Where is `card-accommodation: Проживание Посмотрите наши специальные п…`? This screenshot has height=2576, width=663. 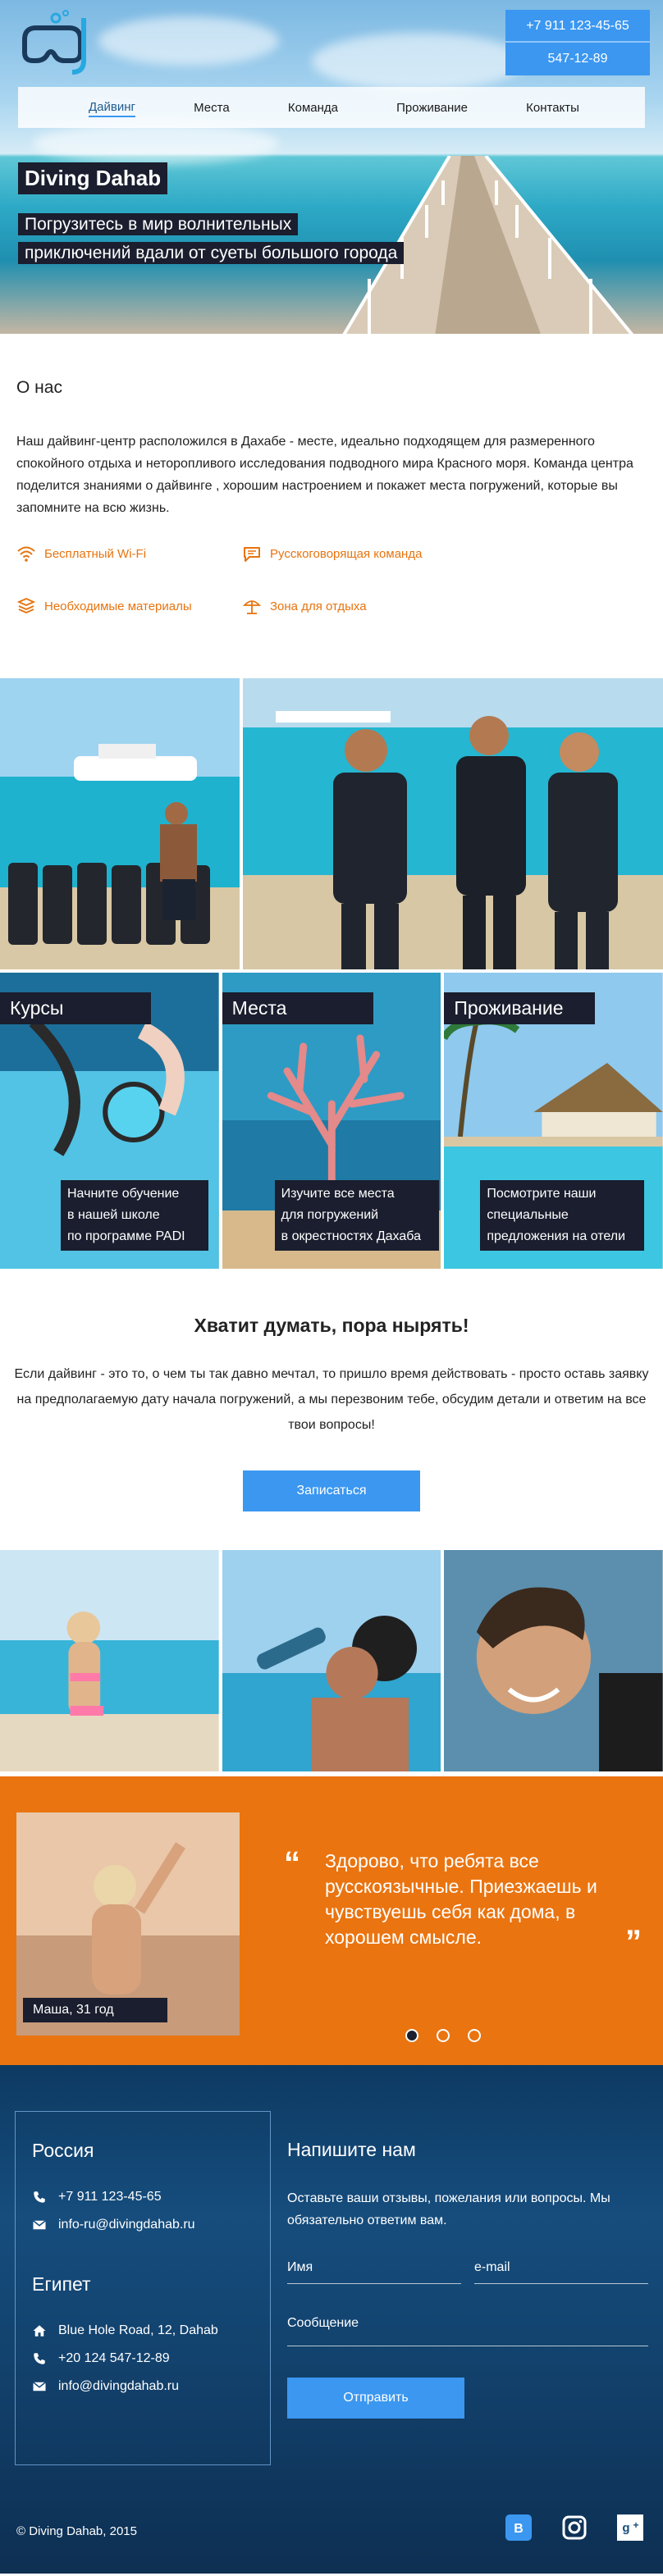
card-accommodation: Проживание Посмотрите наши специальные п… is located at coordinates (553, 1121).